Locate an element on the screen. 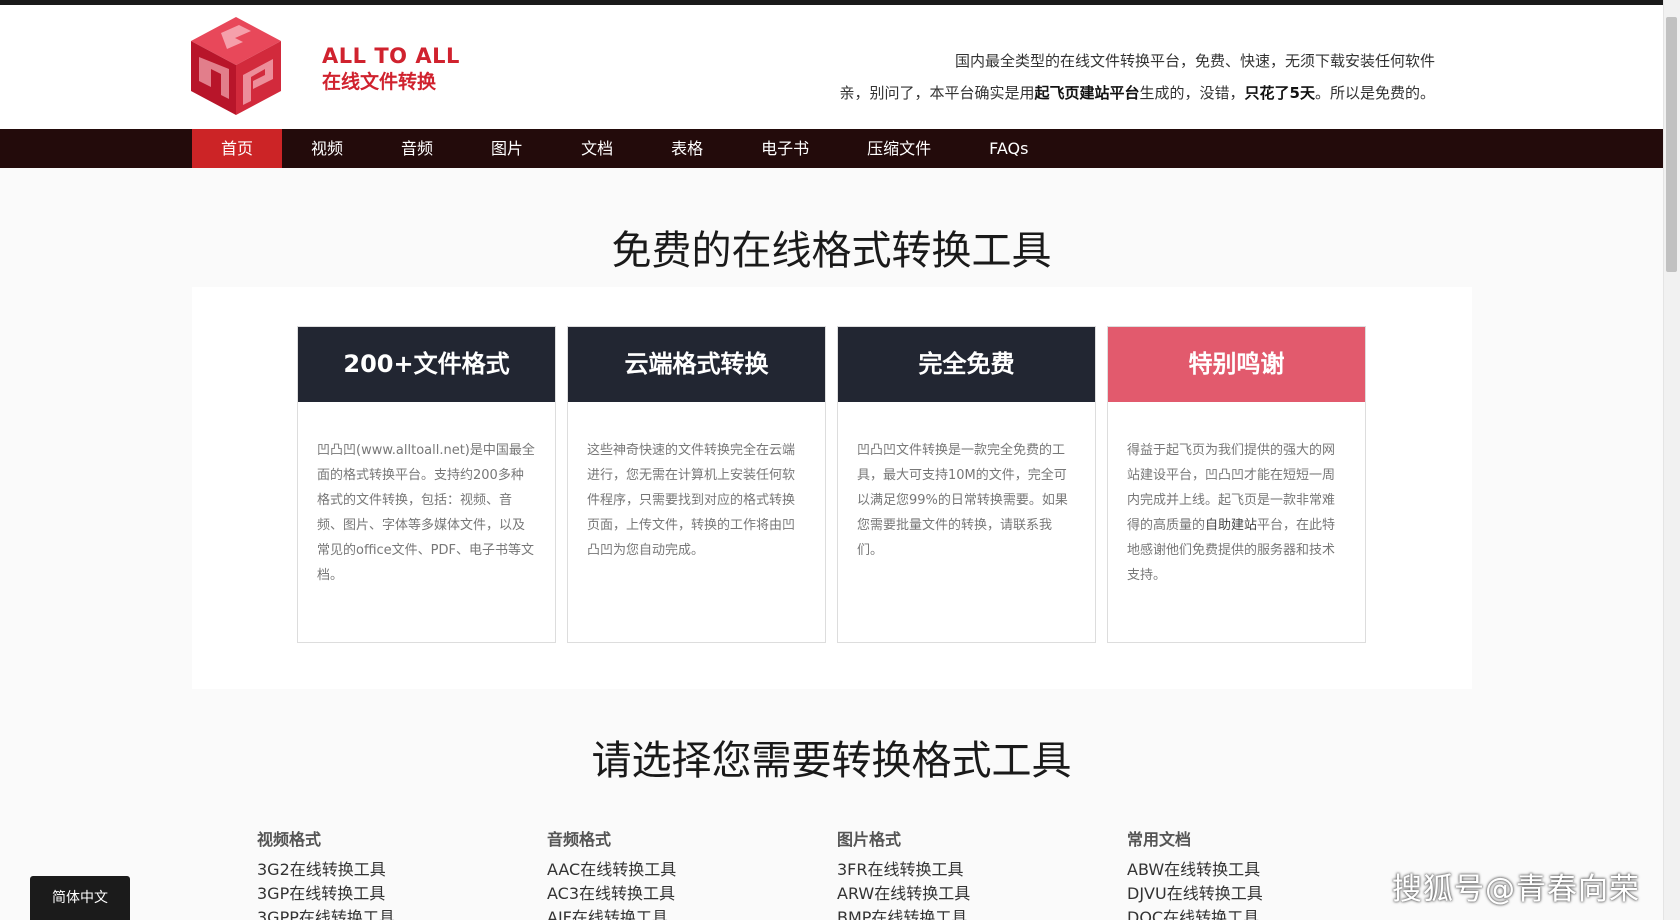 The height and width of the screenshot is (920, 1680). tool-link: BMP在线转换工具 is located at coordinates (967, 913).